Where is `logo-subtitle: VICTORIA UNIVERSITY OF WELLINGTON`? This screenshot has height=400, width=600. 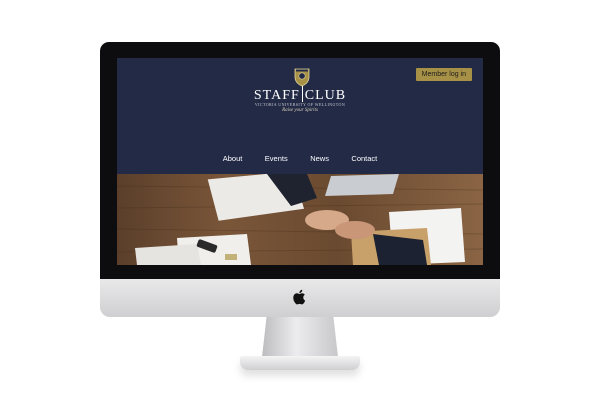
logo-subtitle: VICTORIA UNIVERSITY OF WELLINGTON is located at coordinates (300, 104).